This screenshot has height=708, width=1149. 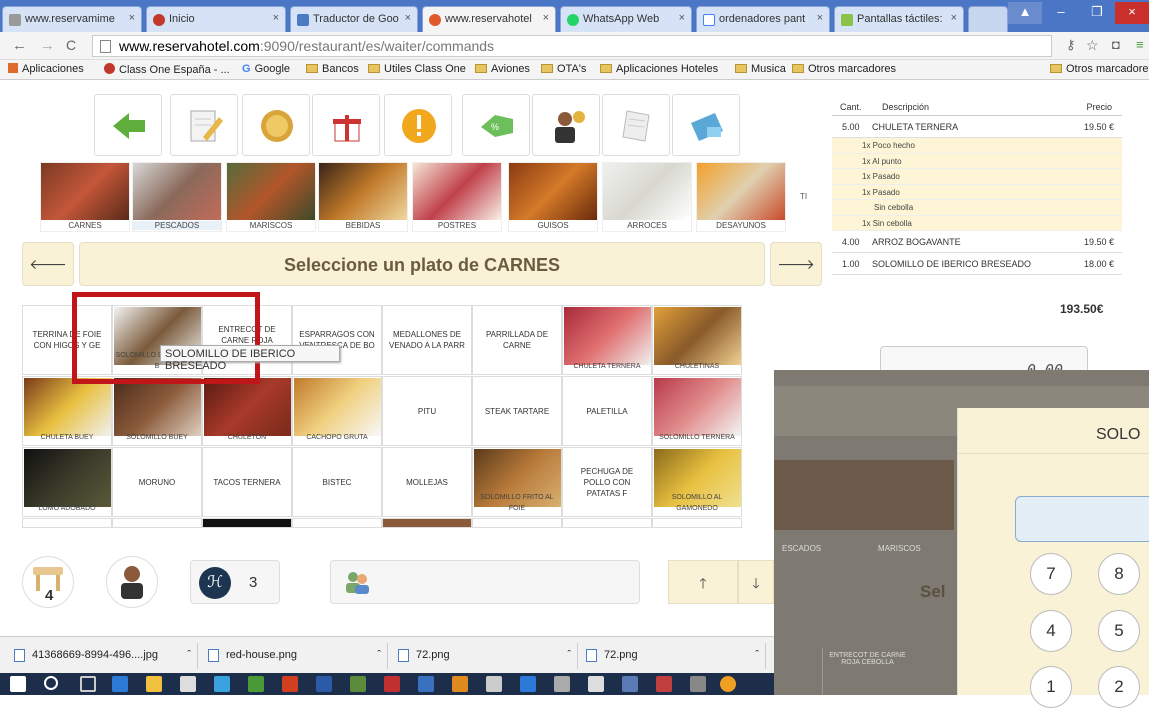 What do you see at coordinates (756, 582) in the screenshot?
I see `scroll-down-button: 🡓` at bounding box center [756, 582].